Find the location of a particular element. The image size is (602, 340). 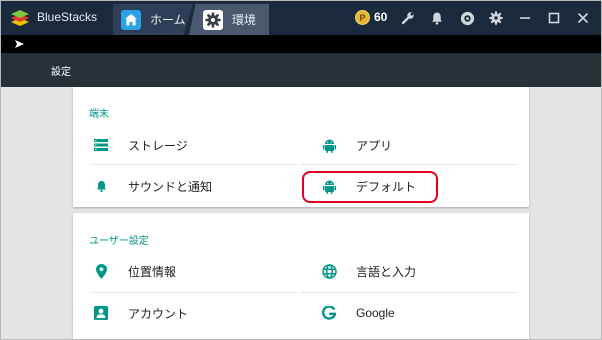

settings-item-label: アプリ is located at coordinates (374, 145).